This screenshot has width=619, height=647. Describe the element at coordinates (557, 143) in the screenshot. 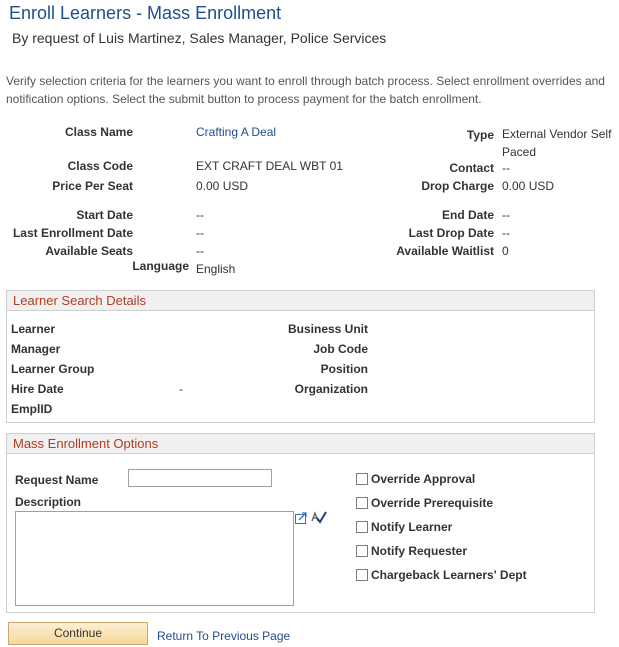

I see `type-value: External Vendor Self Paced` at that location.